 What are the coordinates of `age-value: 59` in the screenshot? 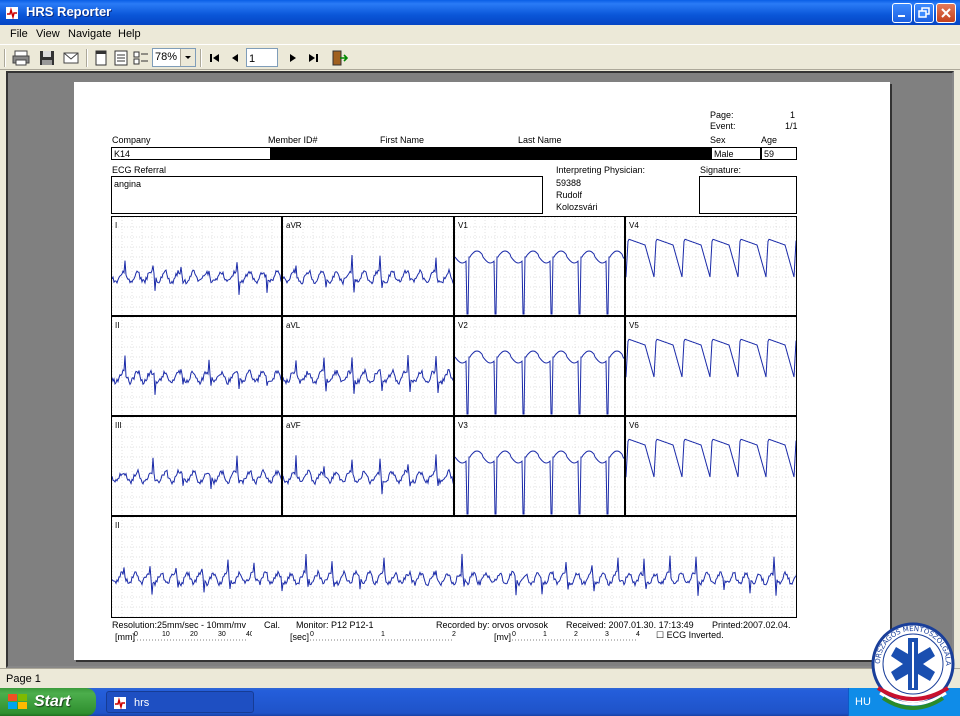 It's located at (769, 154).